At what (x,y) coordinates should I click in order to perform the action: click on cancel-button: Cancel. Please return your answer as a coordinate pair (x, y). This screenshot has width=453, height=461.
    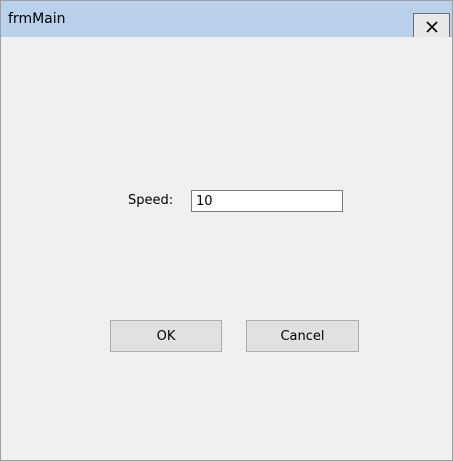
    Looking at the image, I should click on (302, 336).